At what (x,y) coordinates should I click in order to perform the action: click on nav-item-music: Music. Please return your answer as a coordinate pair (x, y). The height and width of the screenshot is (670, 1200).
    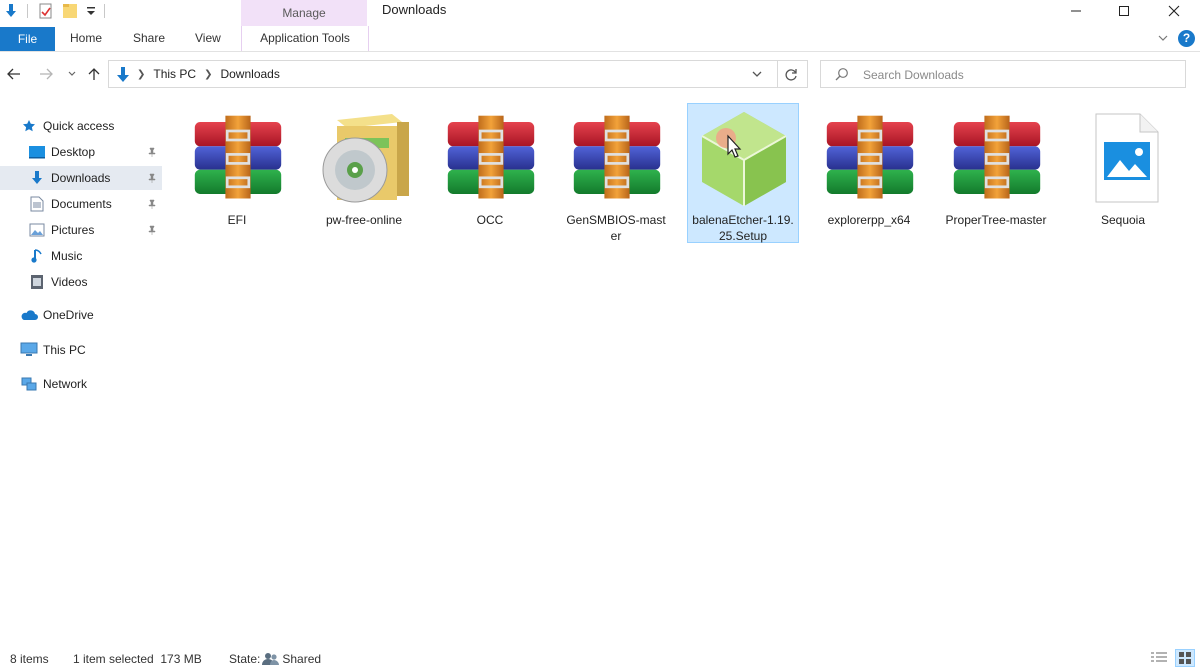
    Looking at the image, I should click on (55, 256).